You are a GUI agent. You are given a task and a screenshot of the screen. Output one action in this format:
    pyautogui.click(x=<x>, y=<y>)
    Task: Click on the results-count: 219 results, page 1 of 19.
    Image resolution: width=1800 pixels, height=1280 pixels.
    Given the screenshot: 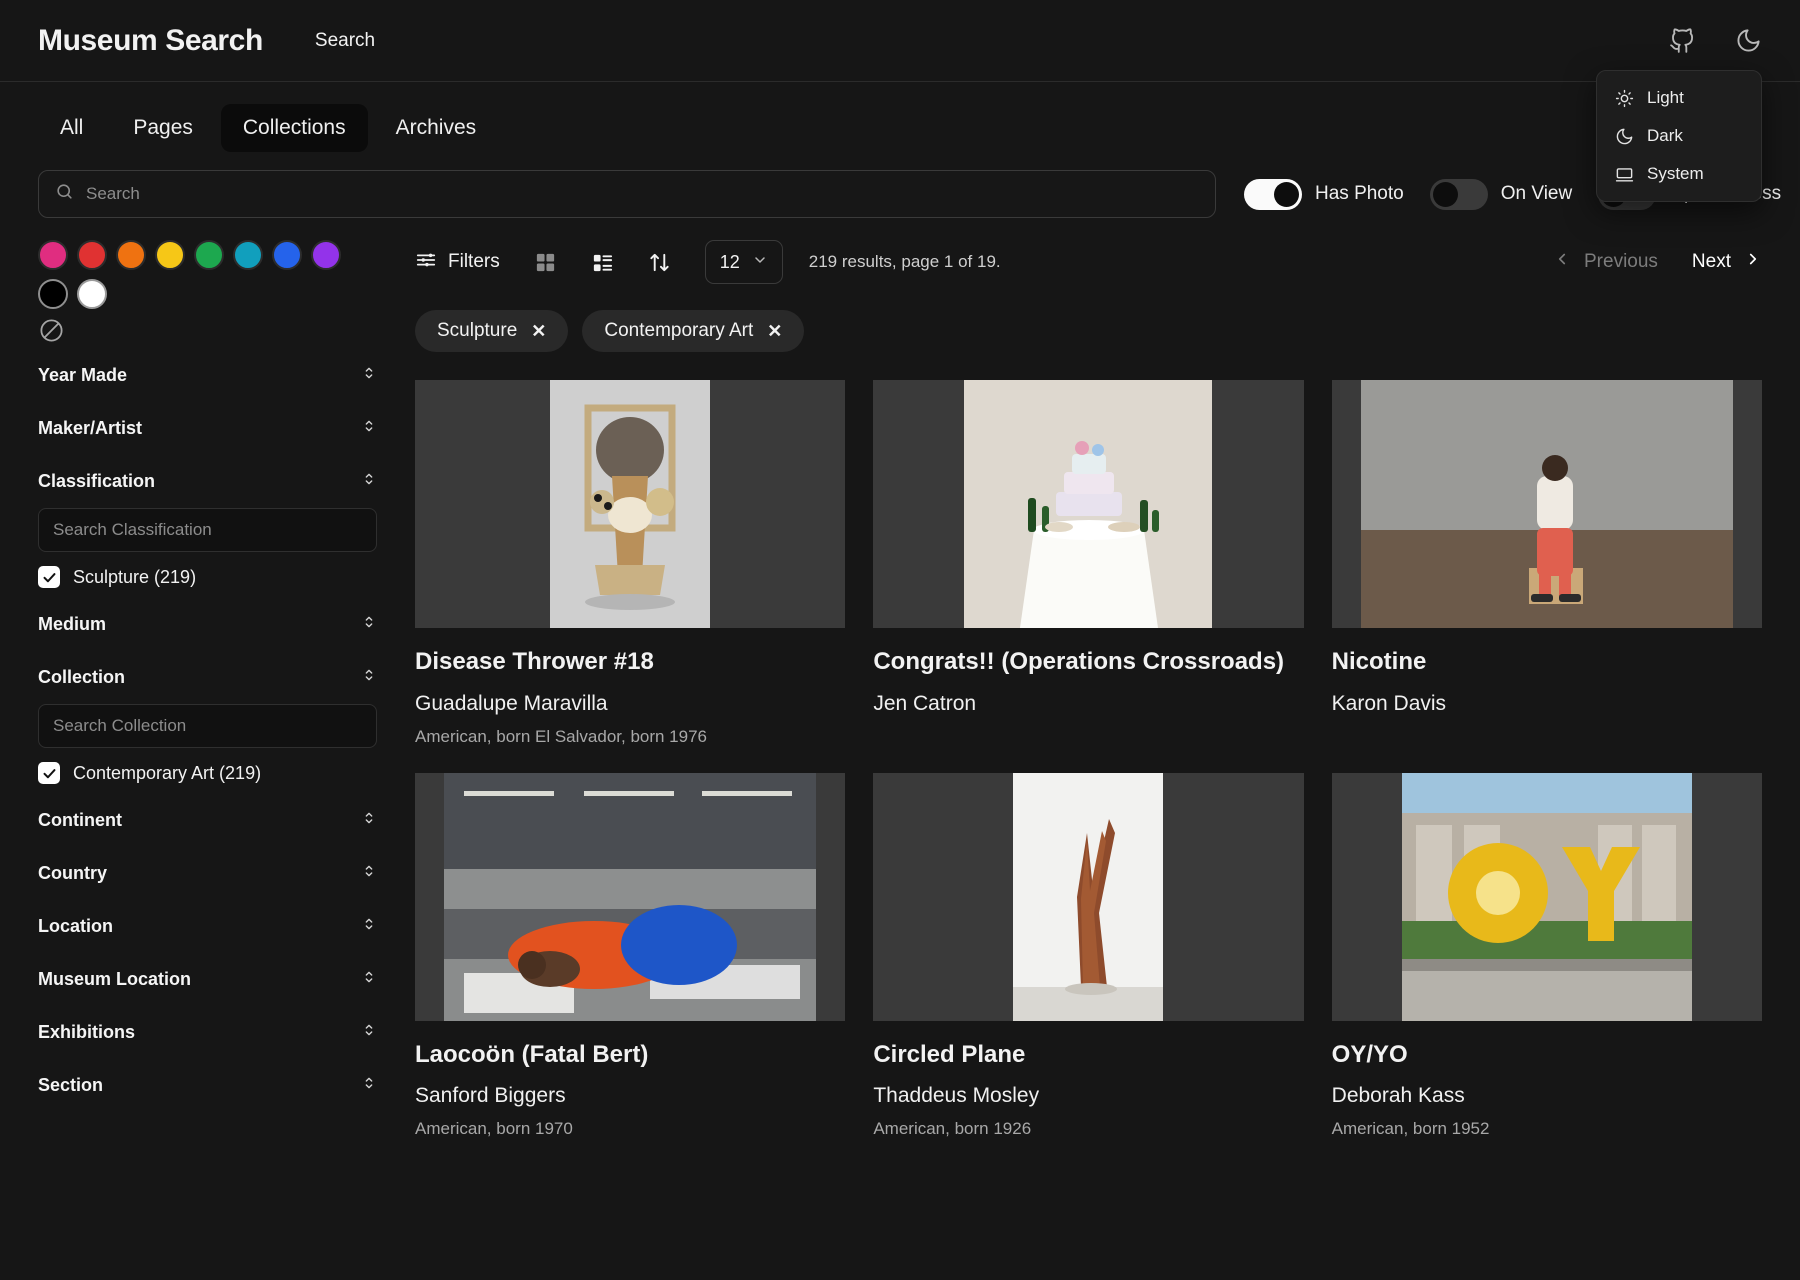 What is the action you would take?
    pyautogui.click(x=904, y=261)
    